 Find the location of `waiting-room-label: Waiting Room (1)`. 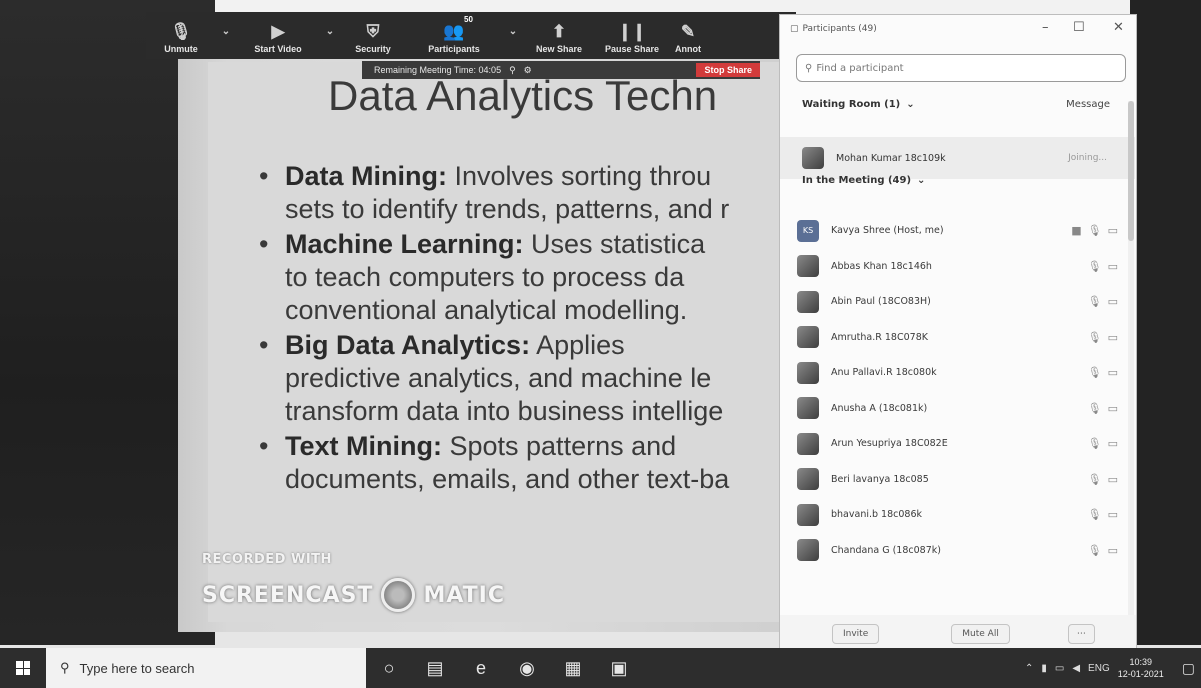

waiting-room-label: Waiting Room (1) is located at coordinates (851, 104).